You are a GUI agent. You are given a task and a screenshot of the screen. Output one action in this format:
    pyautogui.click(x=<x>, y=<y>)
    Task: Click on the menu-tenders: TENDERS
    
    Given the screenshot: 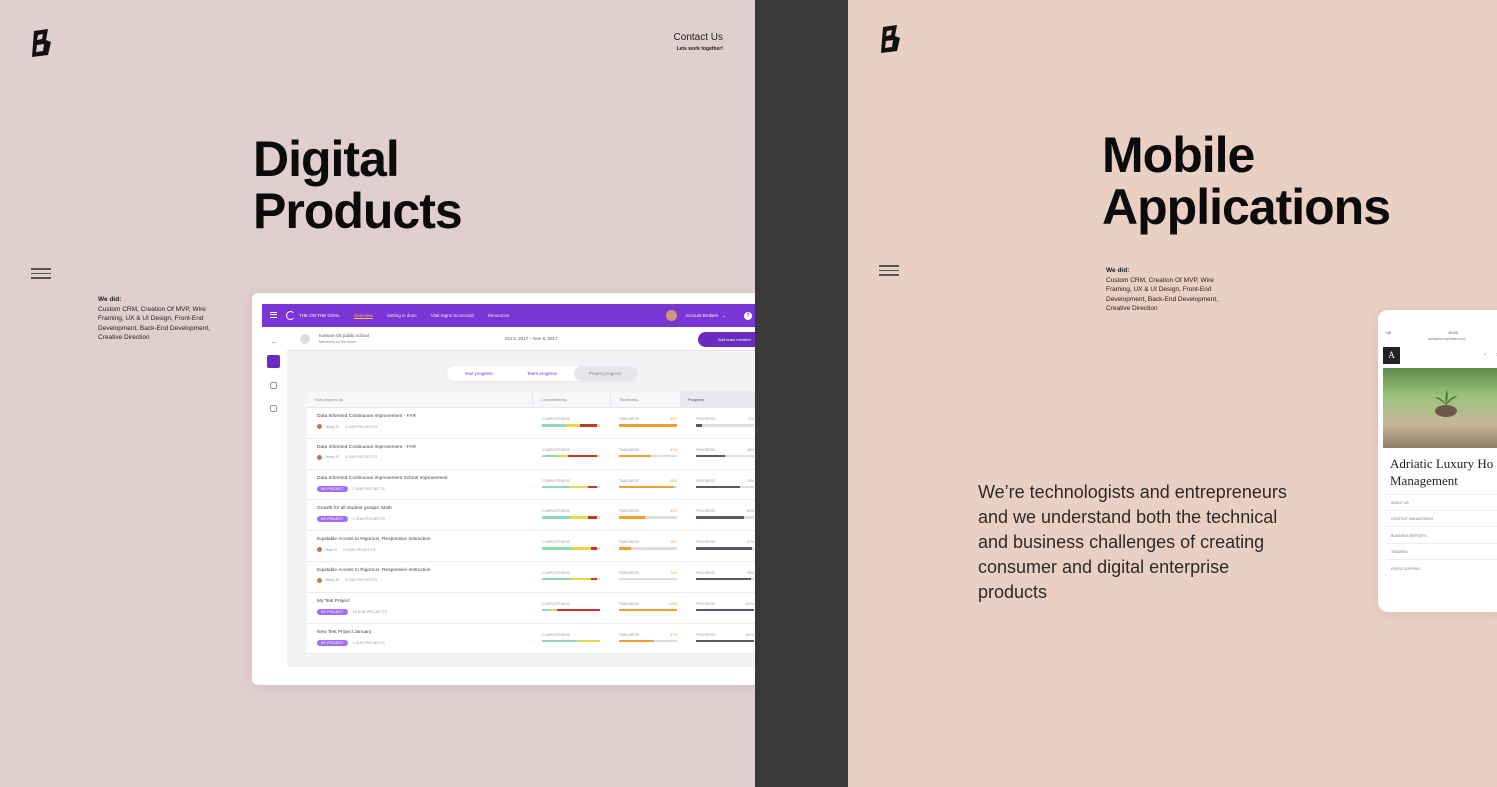 What is the action you would take?
    pyautogui.click(x=1399, y=552)
    